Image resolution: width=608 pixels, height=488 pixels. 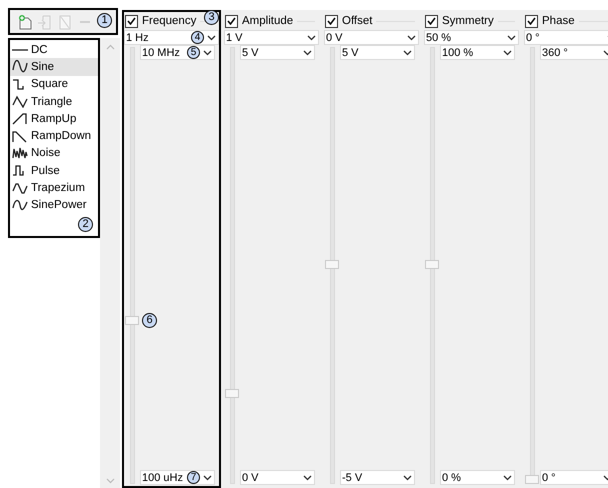 What do you see at coordinates (177, 477) in the screenshot?
I see `dropdown: 100 uHz 7` at bounding box center [177, 477].